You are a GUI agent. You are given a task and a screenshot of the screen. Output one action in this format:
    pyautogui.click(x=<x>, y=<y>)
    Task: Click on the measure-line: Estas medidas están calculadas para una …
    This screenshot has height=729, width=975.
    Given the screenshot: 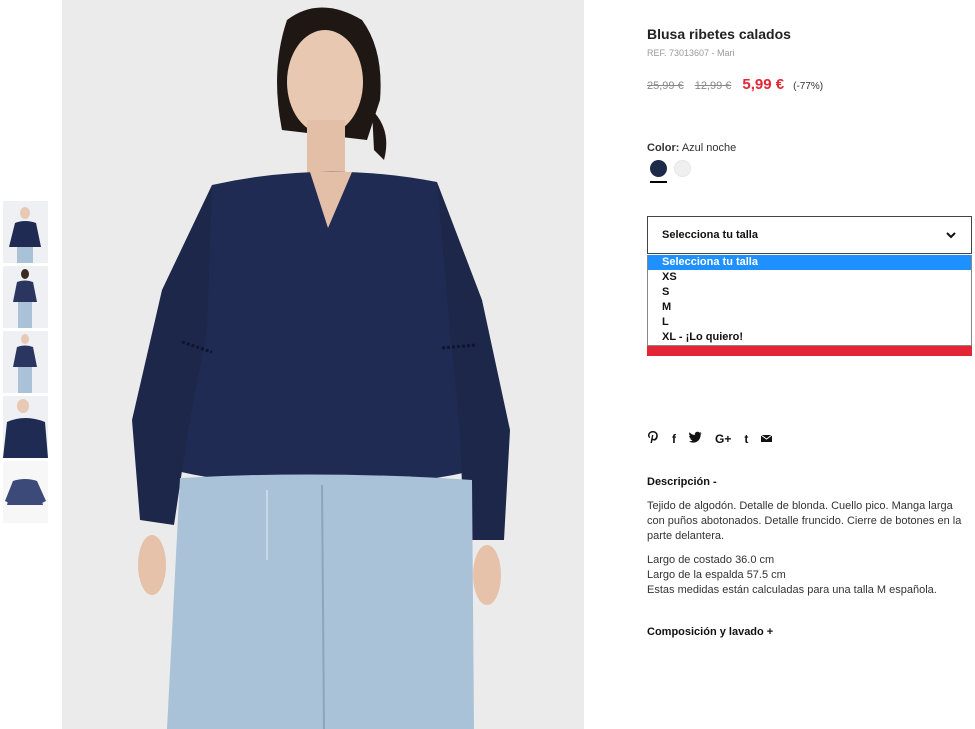 What is the action you would take?
    pyautogui.click(x=792, y=590)
    